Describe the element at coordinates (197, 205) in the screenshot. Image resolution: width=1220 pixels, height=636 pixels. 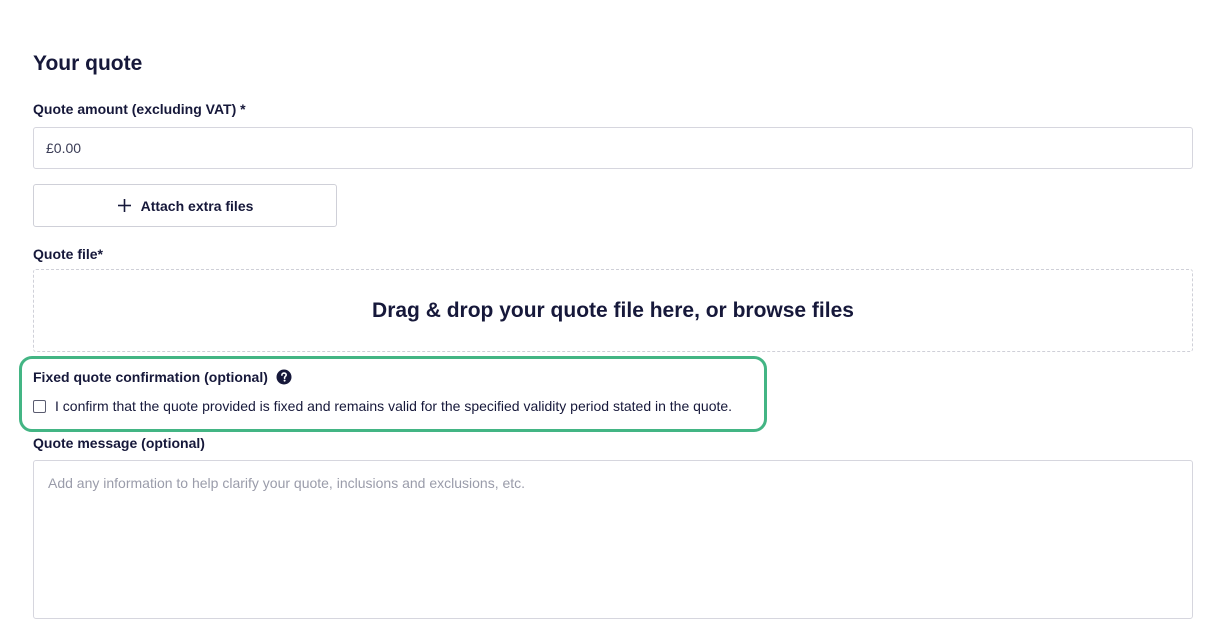
I see `attach-extra-files-label: Attach extra files` at that location.